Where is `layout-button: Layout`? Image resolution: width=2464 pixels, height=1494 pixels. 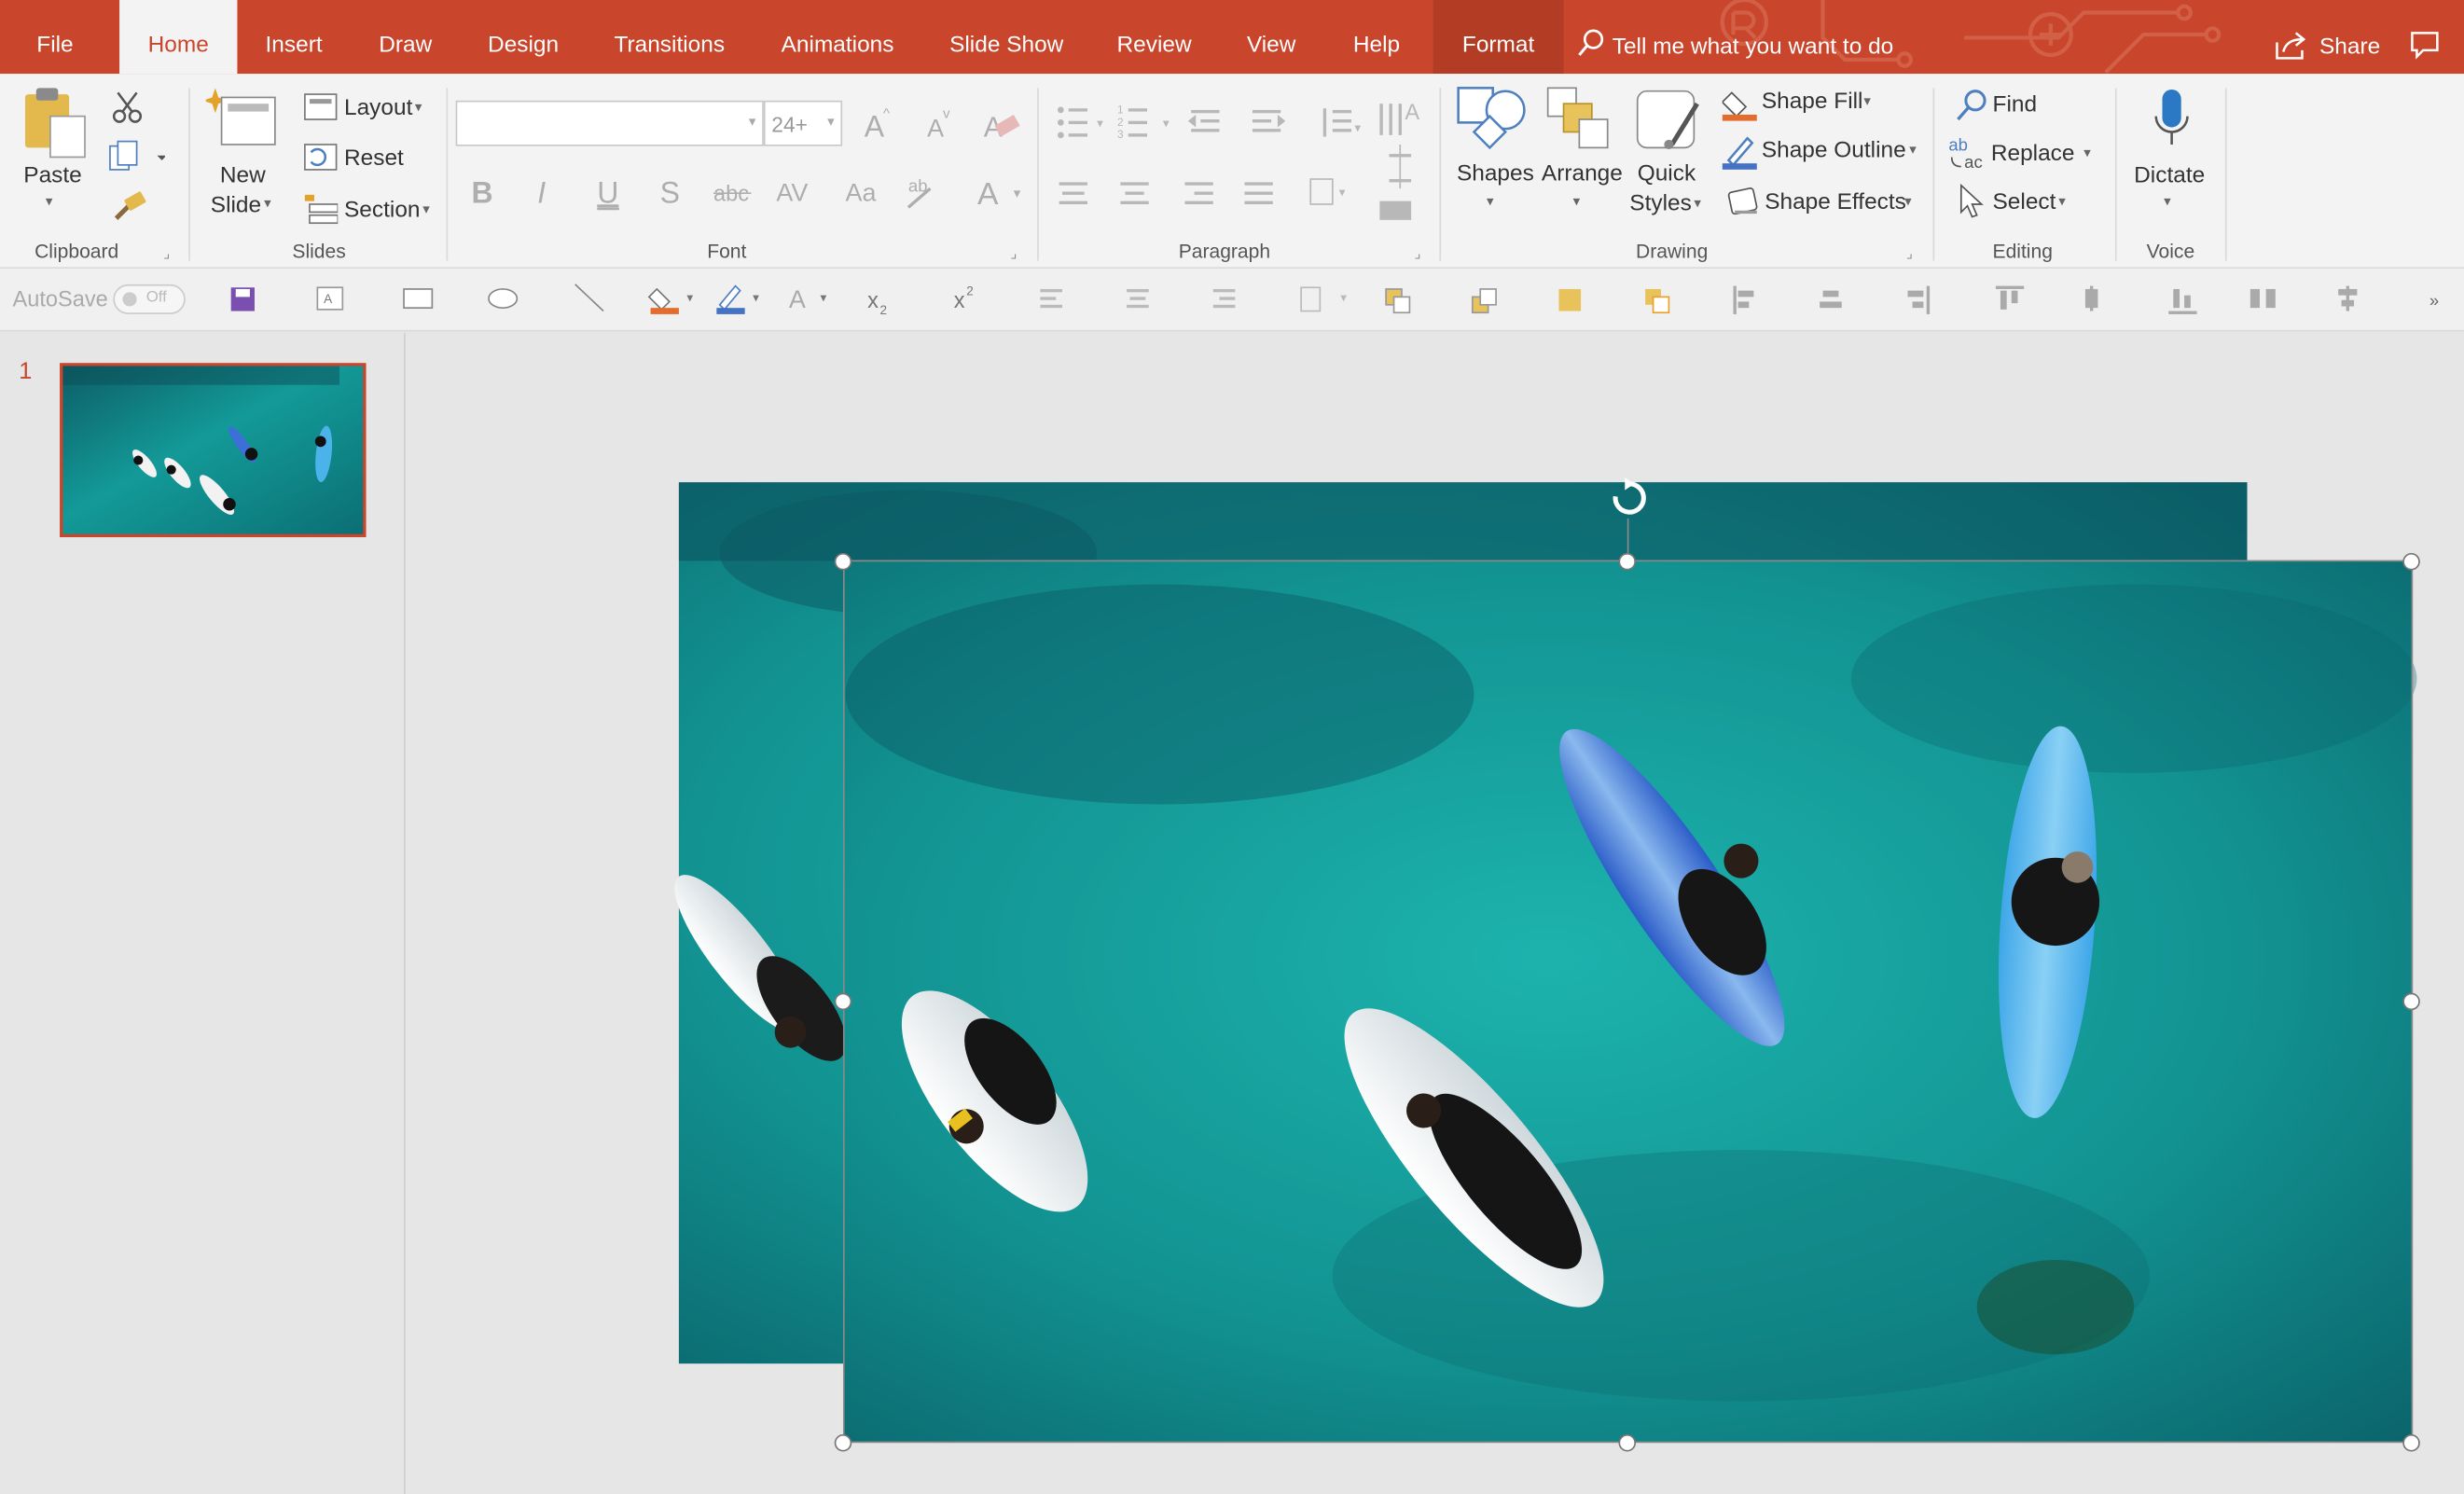 layout-button: Layout is located at coordinates (378, 108).